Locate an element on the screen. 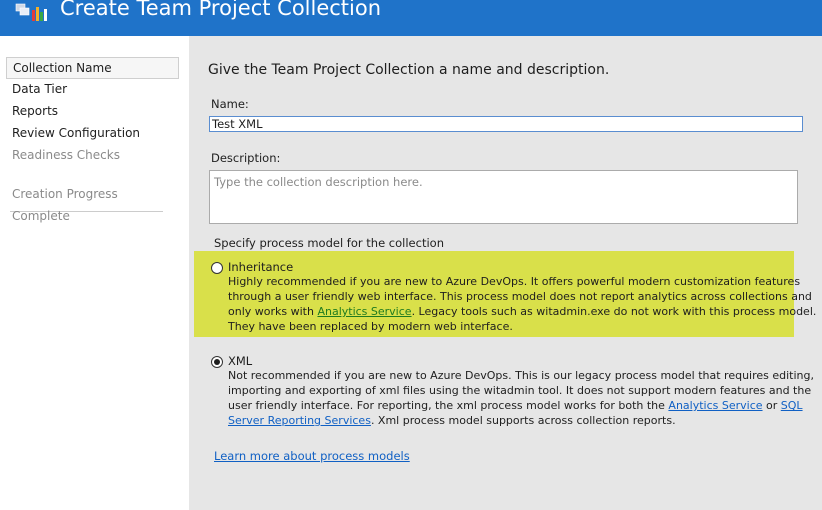  title-bar: Create Team Project Collection is located at coordinates (411, 18).